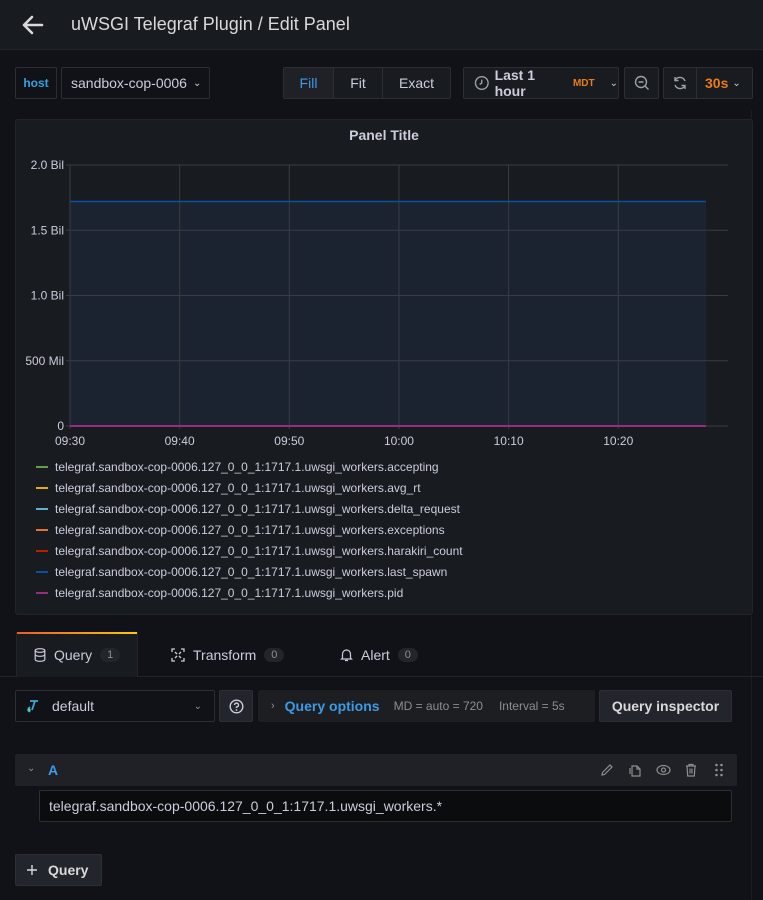  What do you see at coordinates (60, 426) in the screenshot?
I see `y-tick-label: 0` at bounding box center [60, 426].